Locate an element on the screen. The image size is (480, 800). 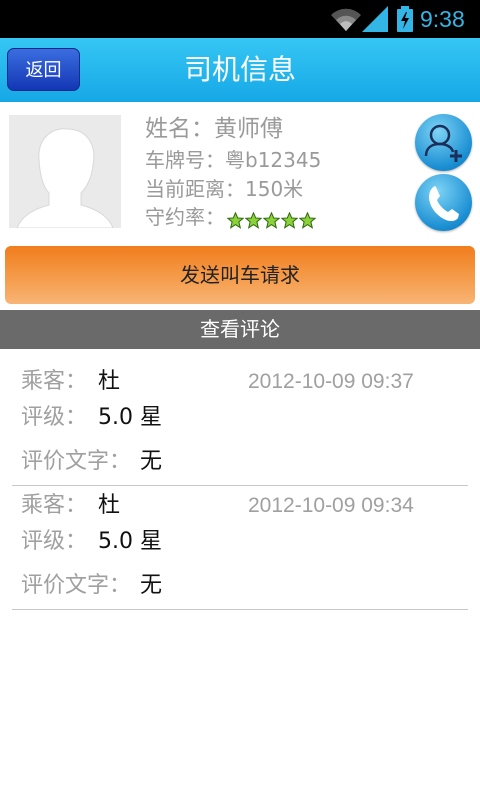
back-button: 返回 is located at coordinates (43, 69).